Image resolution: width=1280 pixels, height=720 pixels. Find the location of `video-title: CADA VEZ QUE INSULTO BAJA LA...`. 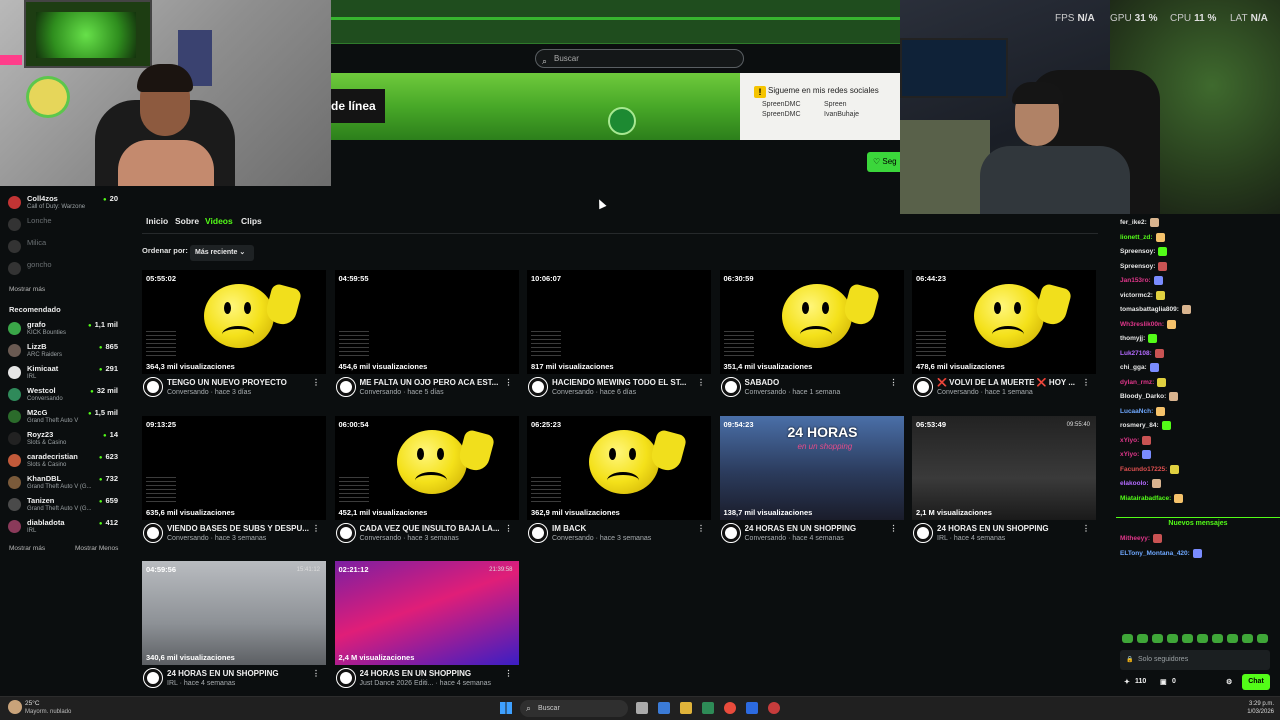

video-title: CADA VEZ QUE INSULTO BAJA LA... is located at coordinates (432, 528).